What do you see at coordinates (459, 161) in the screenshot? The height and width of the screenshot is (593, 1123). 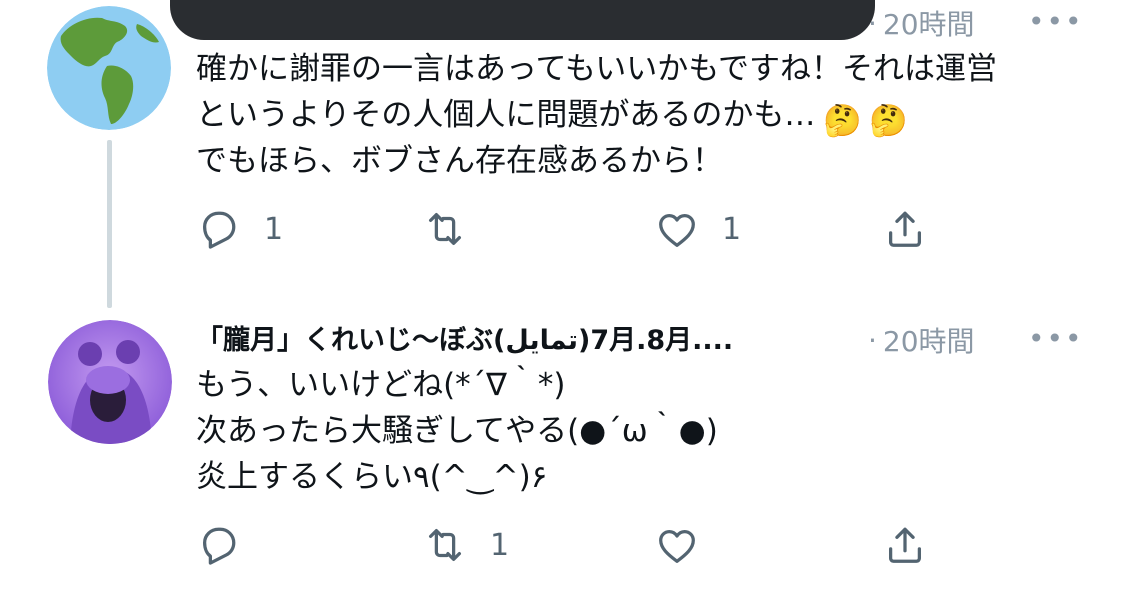 I see `text-line: でもほら、ボブさん存在感あるから！` at bounding box center [459, 161].